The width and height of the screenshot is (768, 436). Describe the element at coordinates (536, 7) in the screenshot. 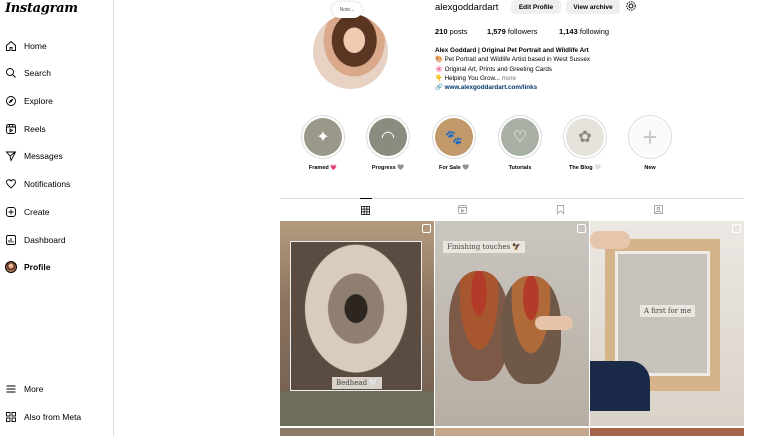

I see `edit-profile-button: Edit Profile` at that location.